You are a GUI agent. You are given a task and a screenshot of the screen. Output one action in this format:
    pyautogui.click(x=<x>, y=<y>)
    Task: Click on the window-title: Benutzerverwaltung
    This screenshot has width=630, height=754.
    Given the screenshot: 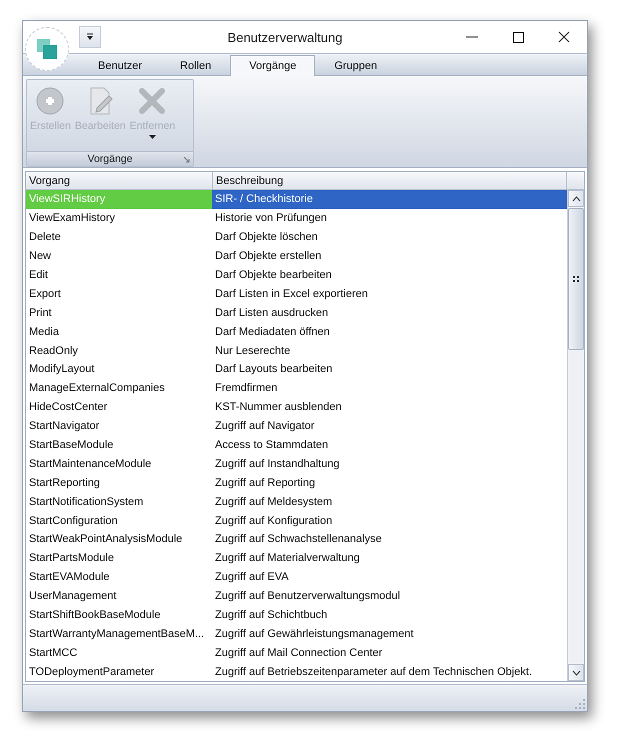 What is the action you would take?
    pyautogui.click(x=285, y=37)
    